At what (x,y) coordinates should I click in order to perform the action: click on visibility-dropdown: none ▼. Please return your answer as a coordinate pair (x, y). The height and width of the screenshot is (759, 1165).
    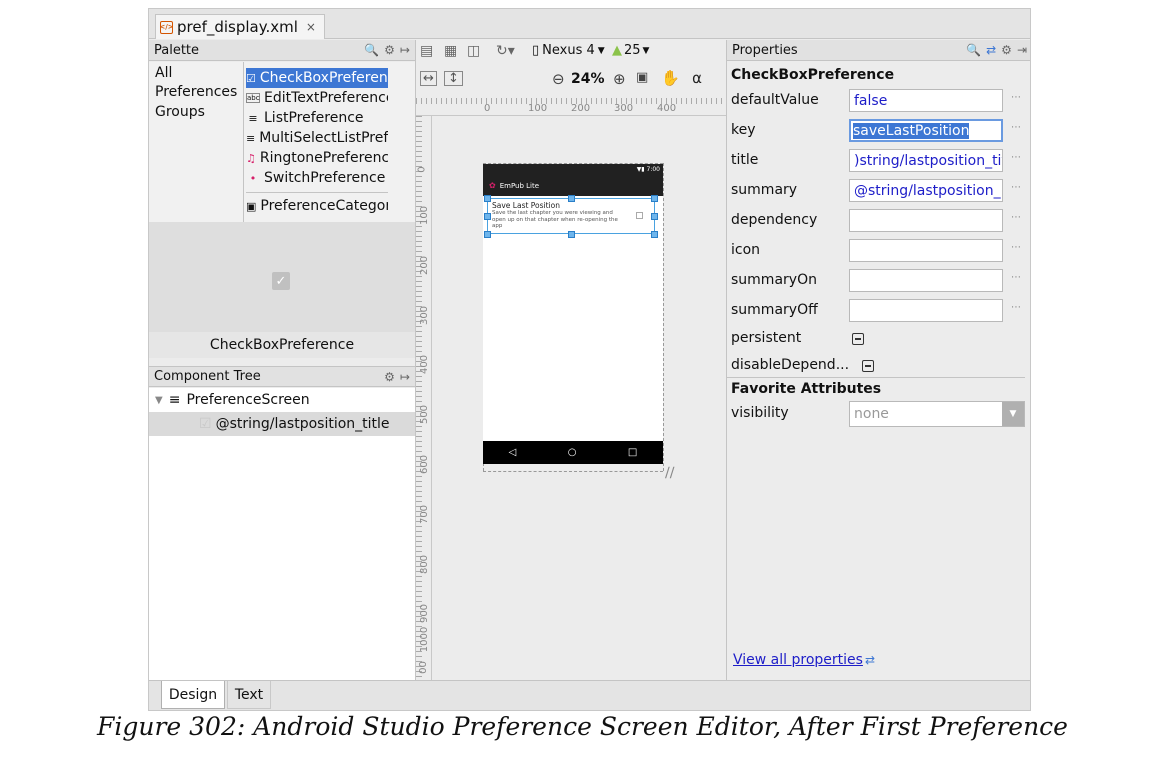
    Looking at the image, I should click on (937, 414).